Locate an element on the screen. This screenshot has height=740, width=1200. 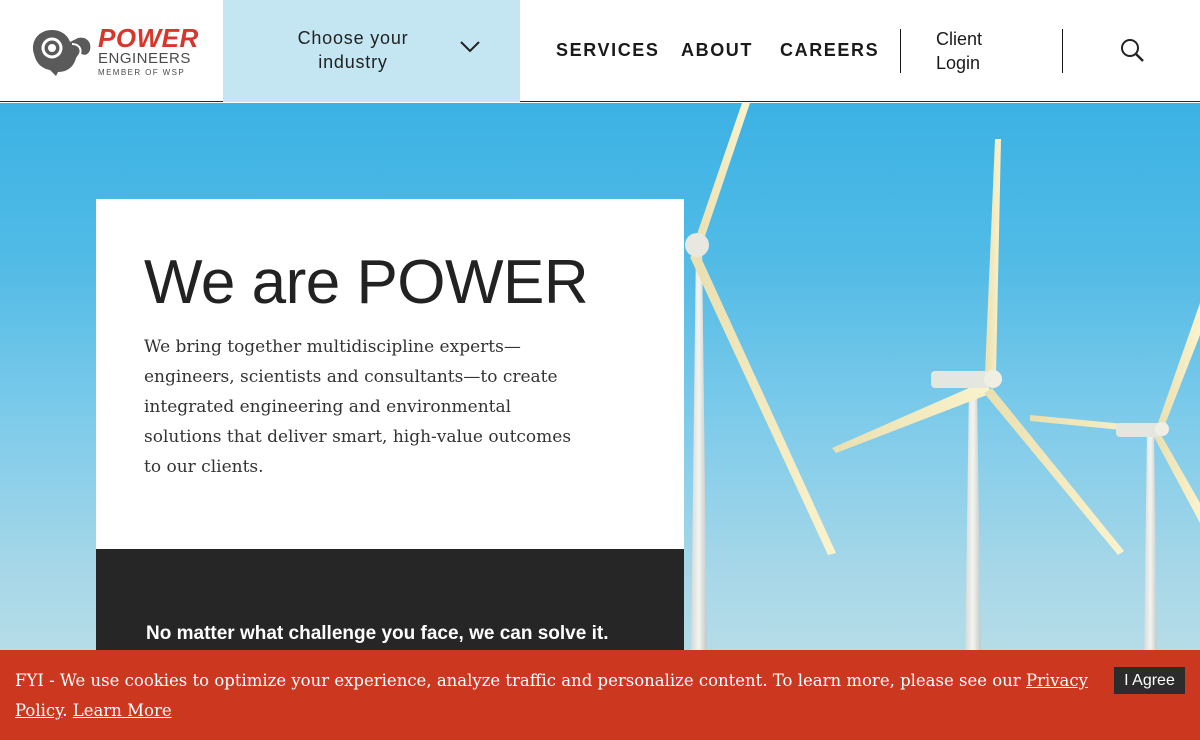
client-login-link: Client Login is located at coordinates (971, 51).